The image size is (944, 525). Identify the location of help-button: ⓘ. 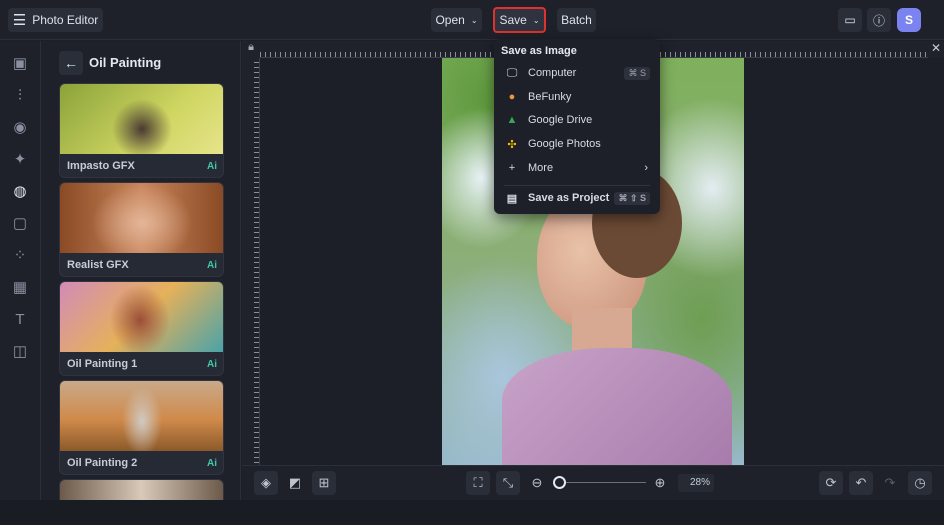
(879, 20).